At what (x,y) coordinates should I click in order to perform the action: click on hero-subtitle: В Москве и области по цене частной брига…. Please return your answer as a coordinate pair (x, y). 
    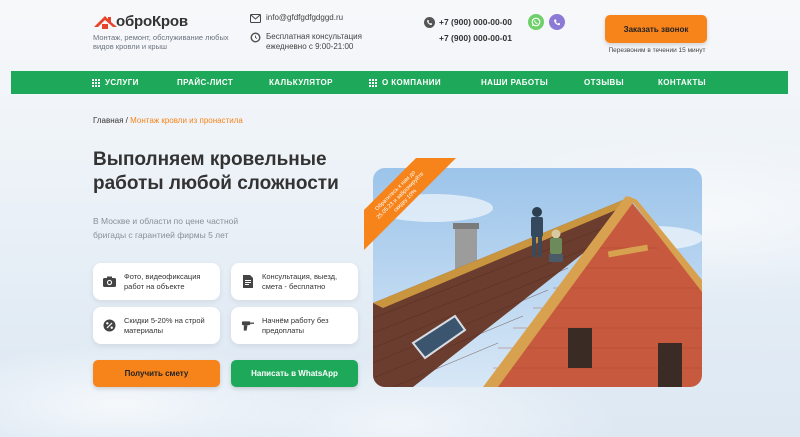
    Looking at the image, I should click on (166, 228).